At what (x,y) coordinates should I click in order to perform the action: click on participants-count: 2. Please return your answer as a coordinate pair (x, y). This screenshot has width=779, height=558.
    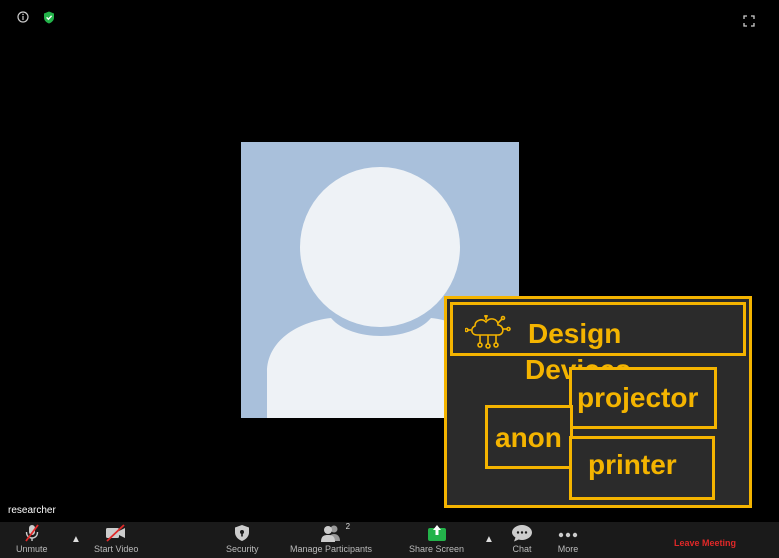
    Looking at the image, I should click on (348, 526).